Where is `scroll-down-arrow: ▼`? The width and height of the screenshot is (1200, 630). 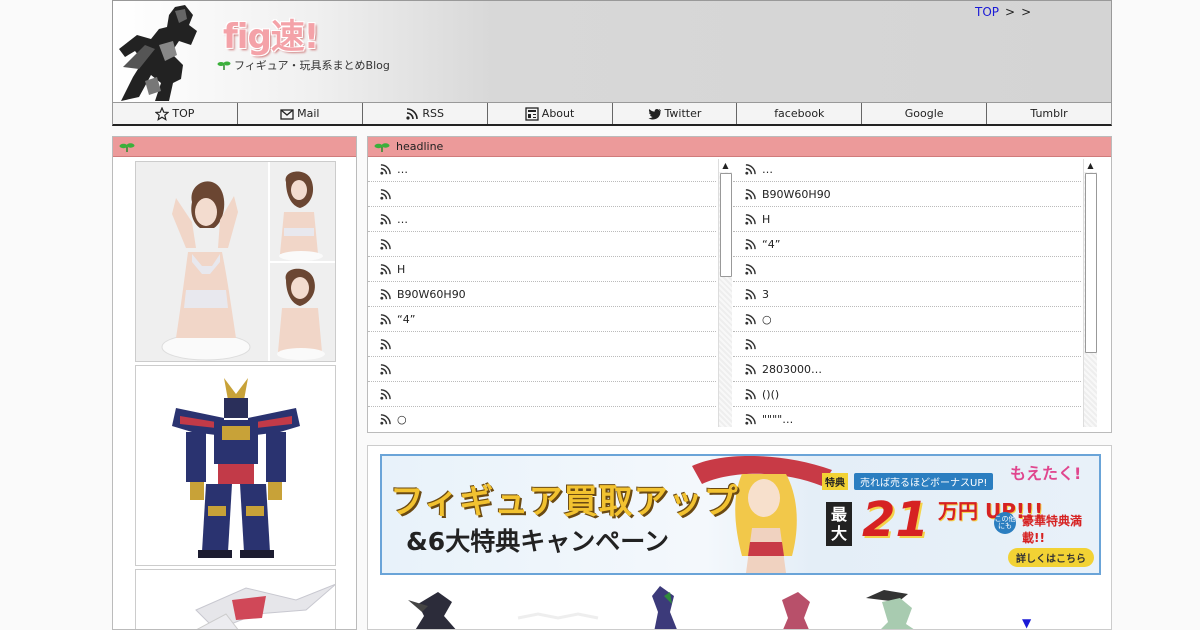 scroll-down-arrow: ▼ is located at coordinates (1026, 622).